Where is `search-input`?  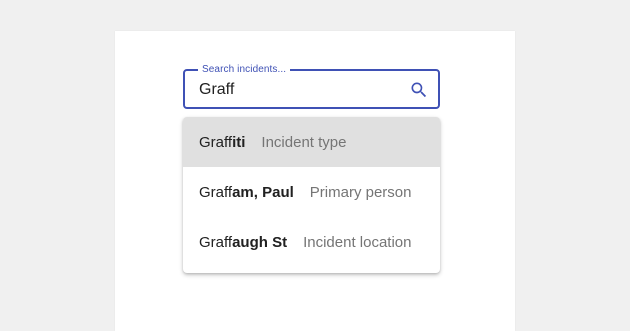 search-input is located at coordinates (299, 90).